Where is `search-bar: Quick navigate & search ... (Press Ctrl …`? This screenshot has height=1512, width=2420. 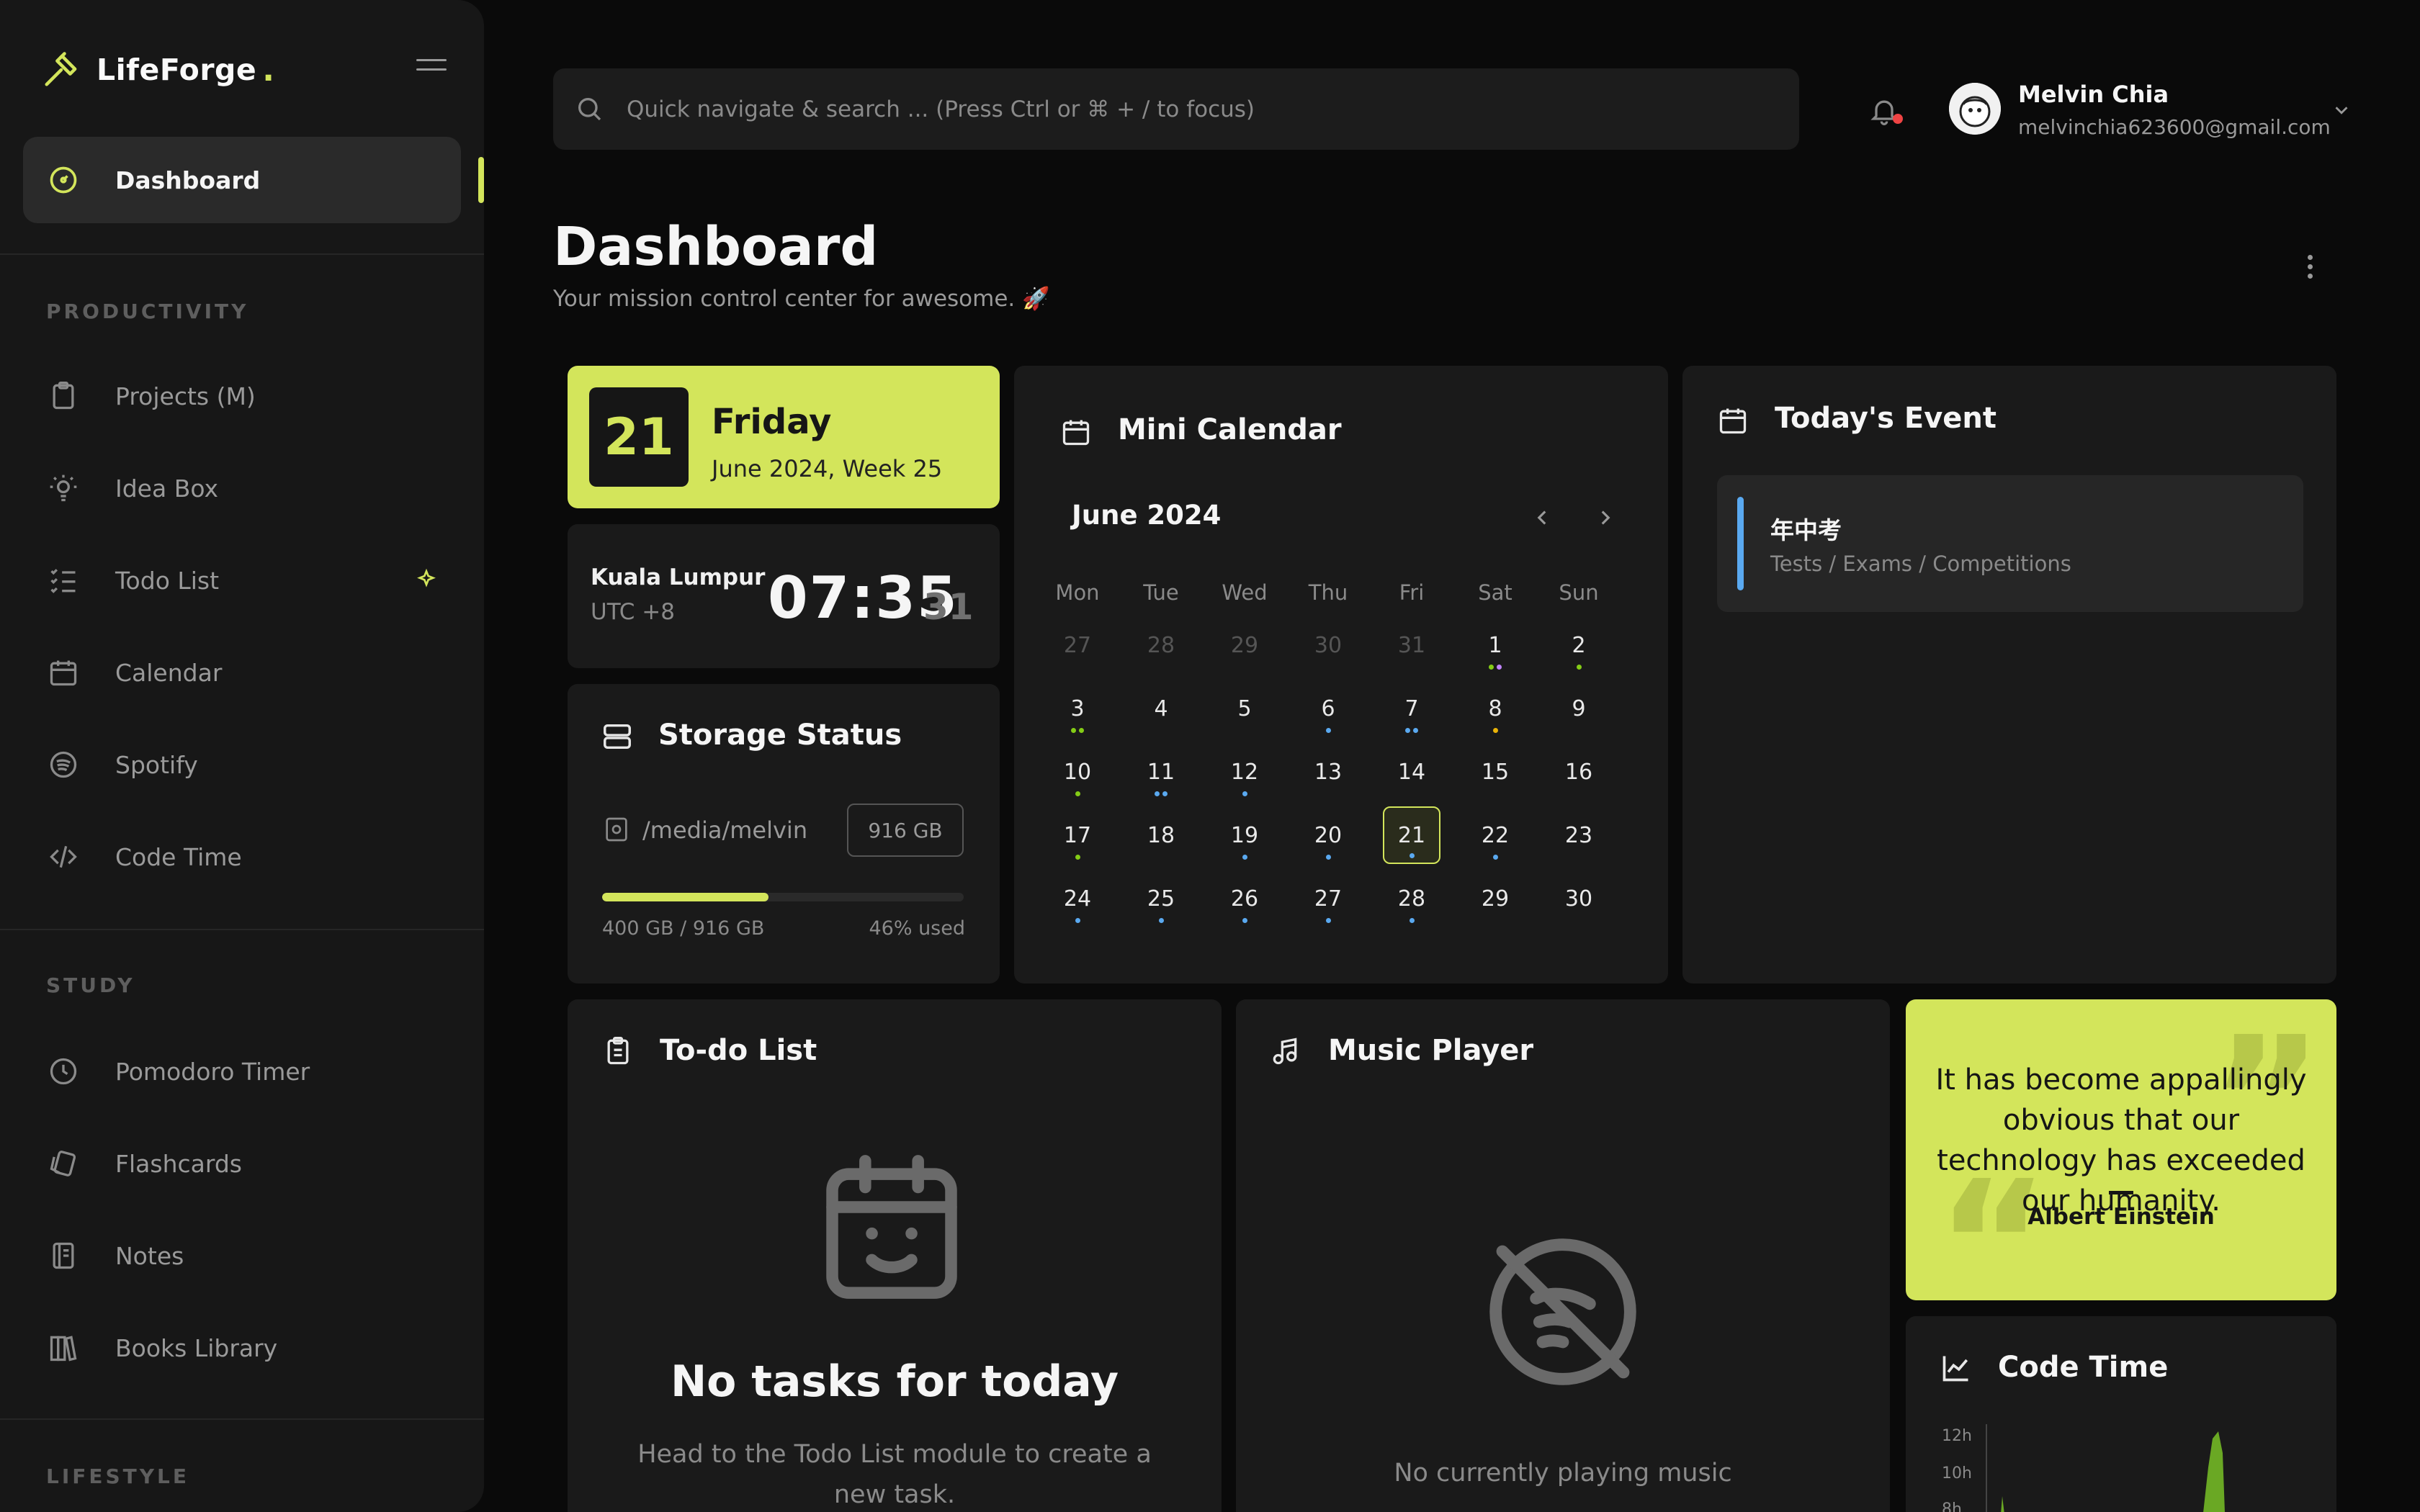 search-bar: Quick navigate & search ... (Press Ctrl … is located at coordinates (1176, 109).